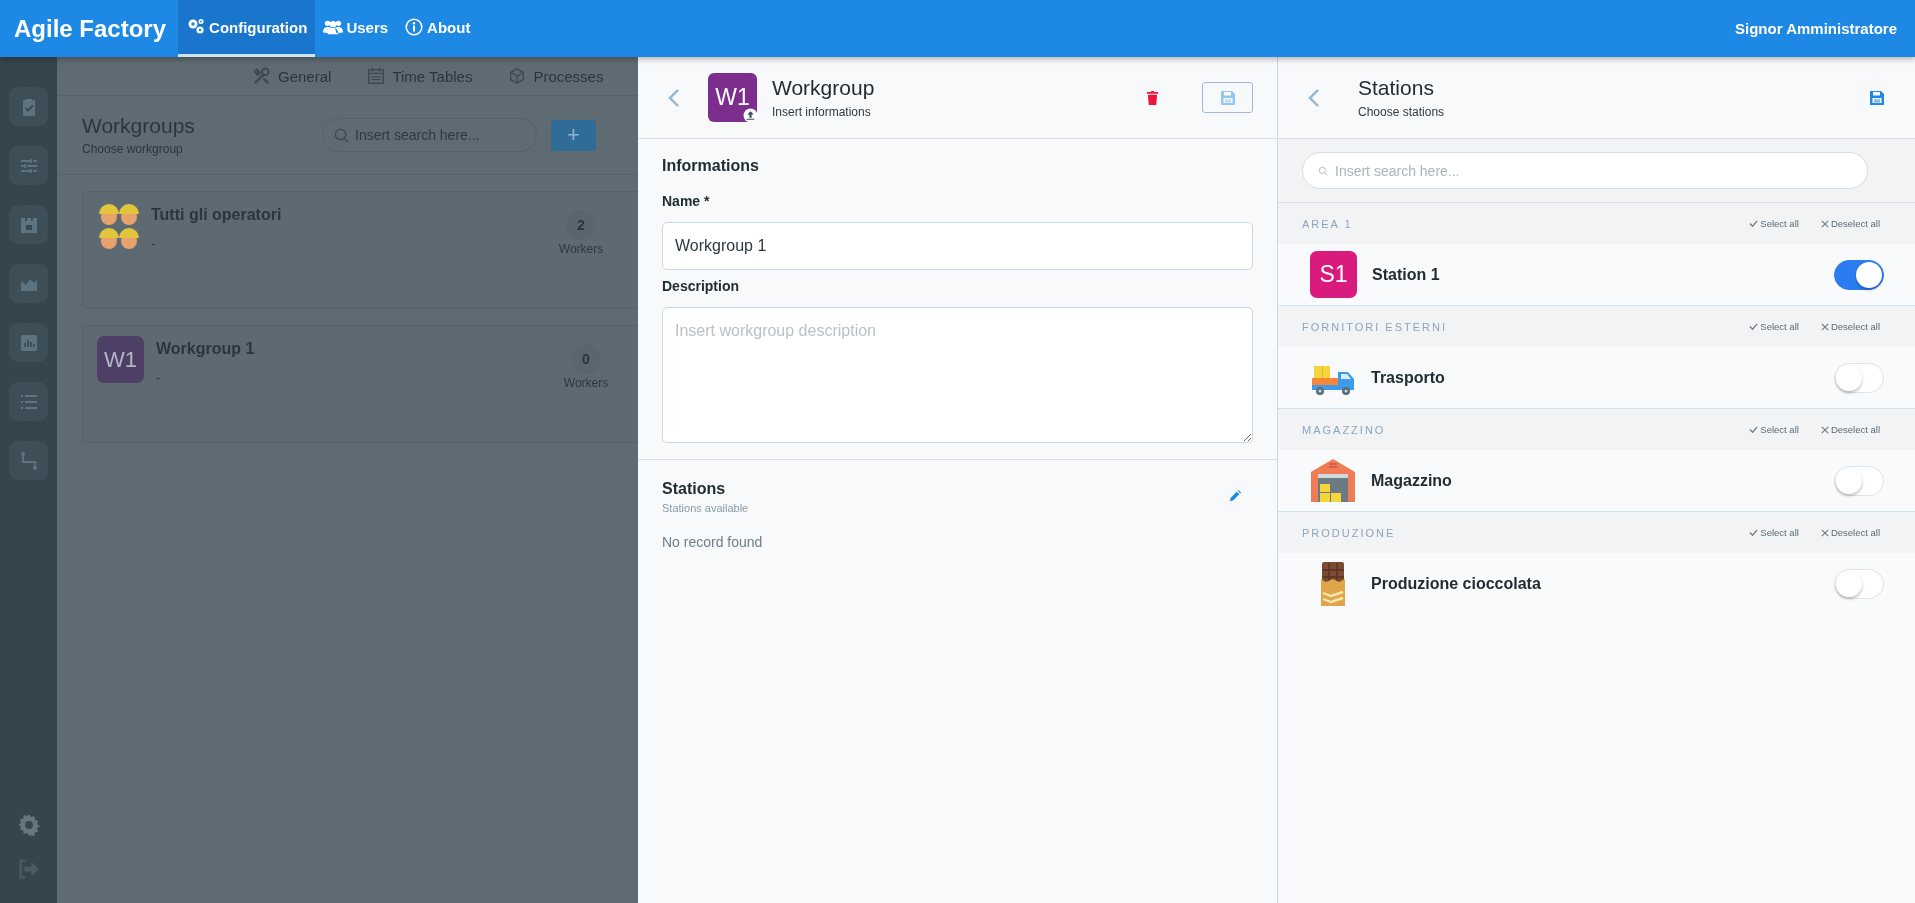 The height and width of the screenshot is (903, 1915). I want to click on page-title: Workgroups, so click(139, 126).